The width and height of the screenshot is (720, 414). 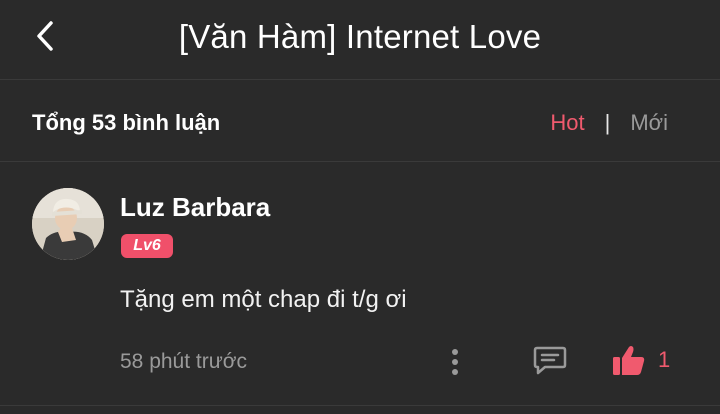 I want to click on more-vertical-icon, so click(x=455, y=362).